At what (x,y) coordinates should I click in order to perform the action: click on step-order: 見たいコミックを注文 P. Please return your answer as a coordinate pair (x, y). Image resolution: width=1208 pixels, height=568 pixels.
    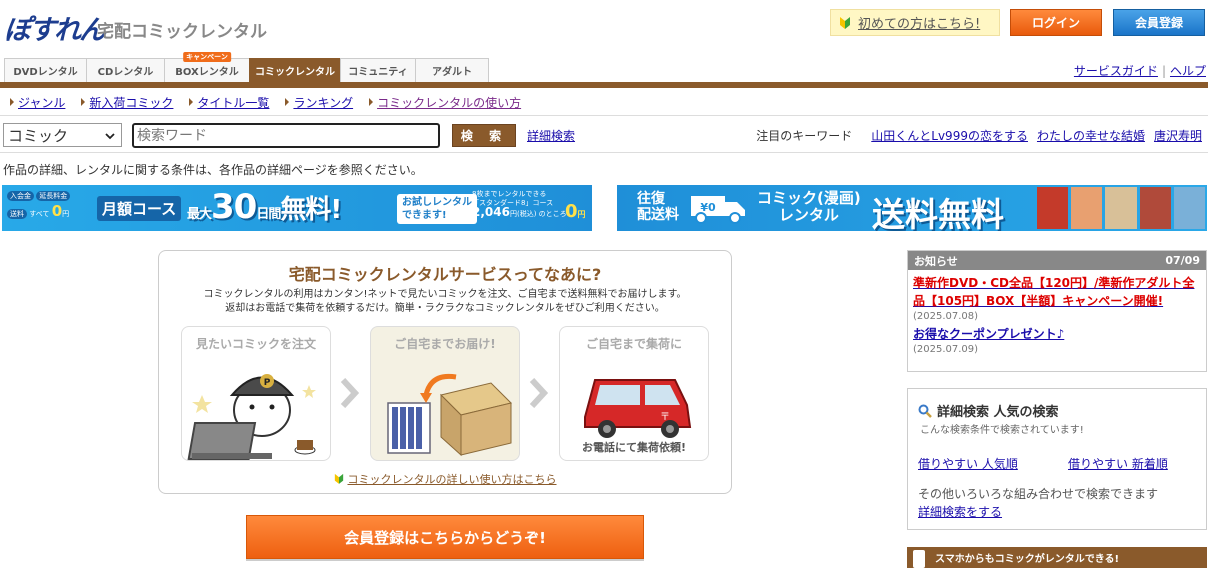
    Looking at the image, I should click on (256, 393).